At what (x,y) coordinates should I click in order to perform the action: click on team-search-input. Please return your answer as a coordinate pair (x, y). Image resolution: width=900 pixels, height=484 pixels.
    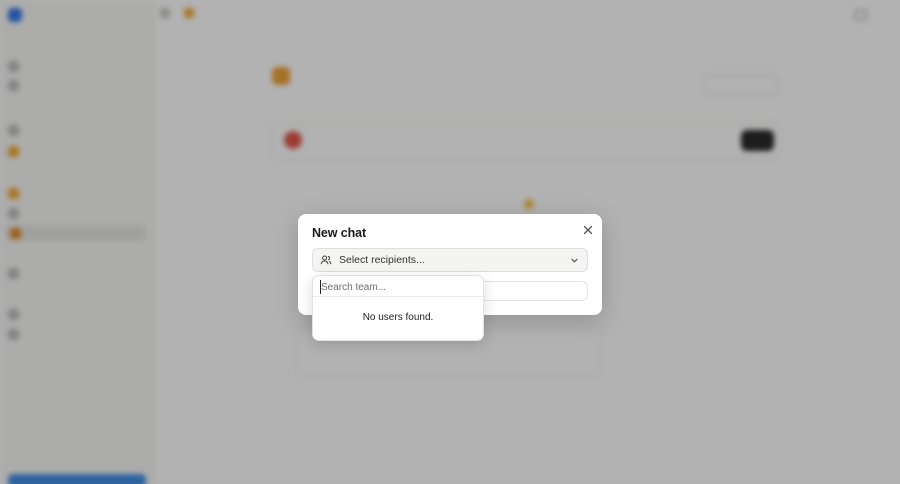
    Looking at the image, I should click on (398, 287).